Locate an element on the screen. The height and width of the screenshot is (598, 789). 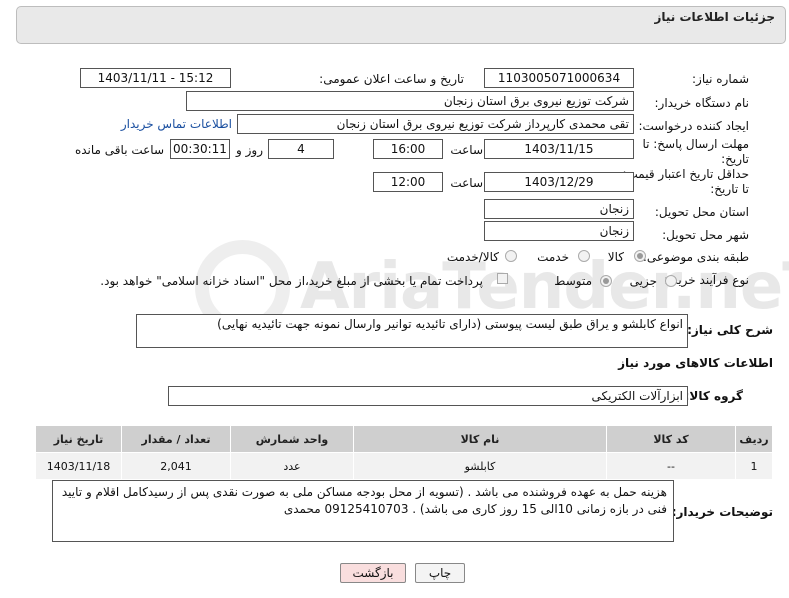
days-label: روز و is located at coordinates (249, 150).